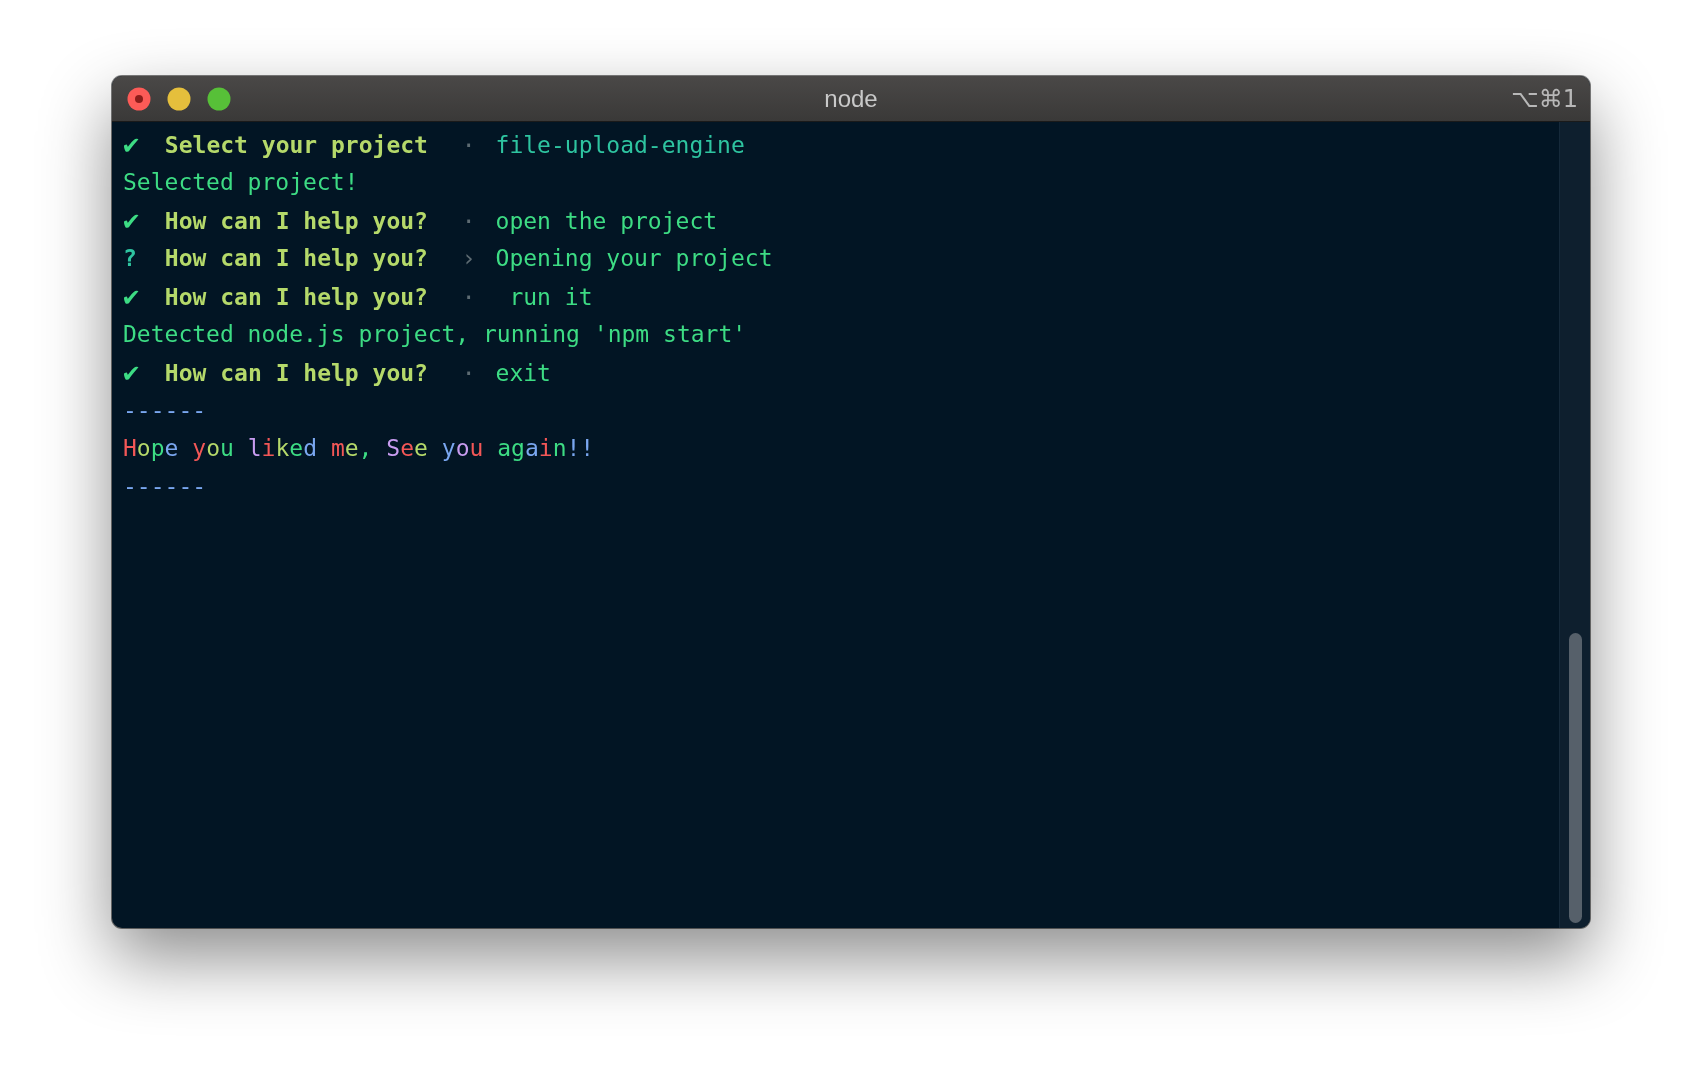  I want to click on output-message: Selected project!, so click(241, 182).